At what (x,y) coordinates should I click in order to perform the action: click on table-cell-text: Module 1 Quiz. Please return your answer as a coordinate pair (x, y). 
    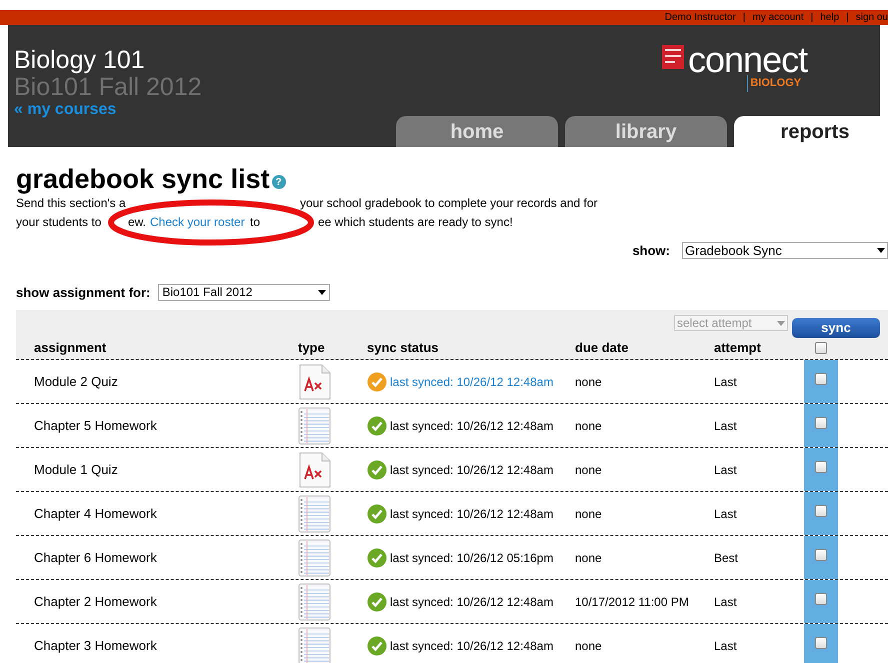
    Looking at the image, I should click on (76, 469).